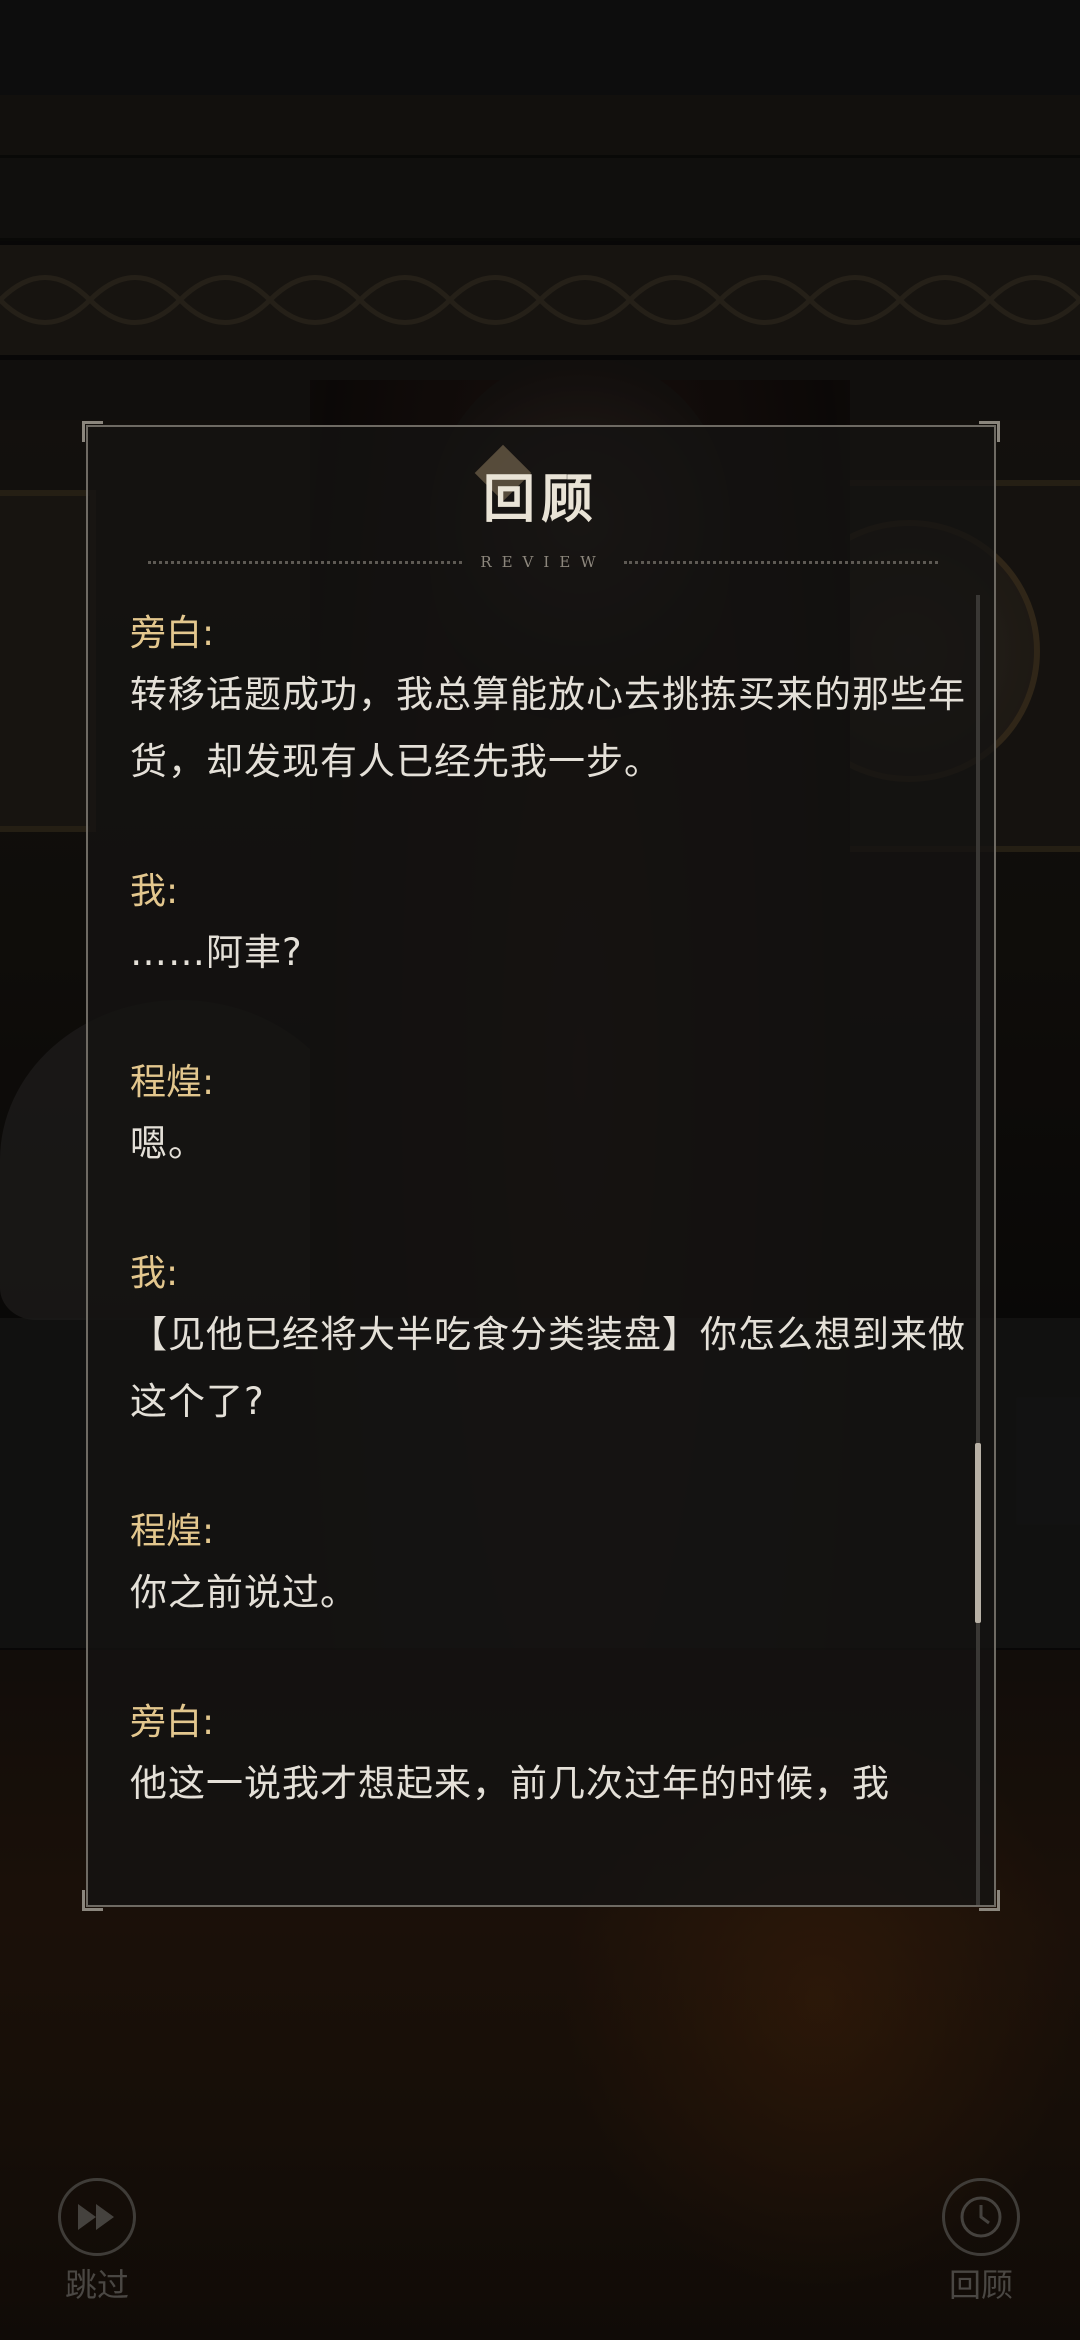 This screenshot has height=2340, width=1080. What do you see at coordinates (978, 1250) in the screenshot?
I see `scrollbar` at bounding box center [978, 1250].